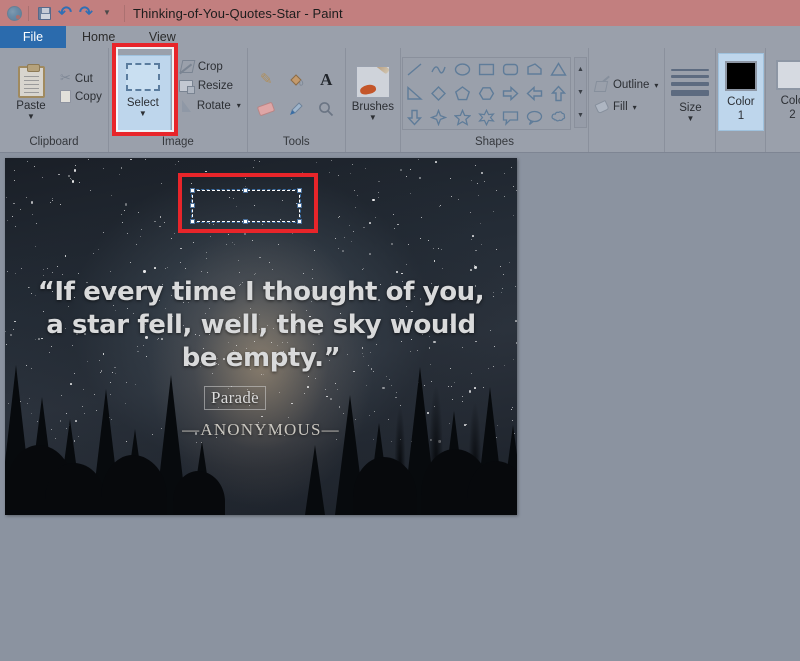 This screenshot has height=661, width=800. I want to click on shape-cloud-callout, so click(558, 117).